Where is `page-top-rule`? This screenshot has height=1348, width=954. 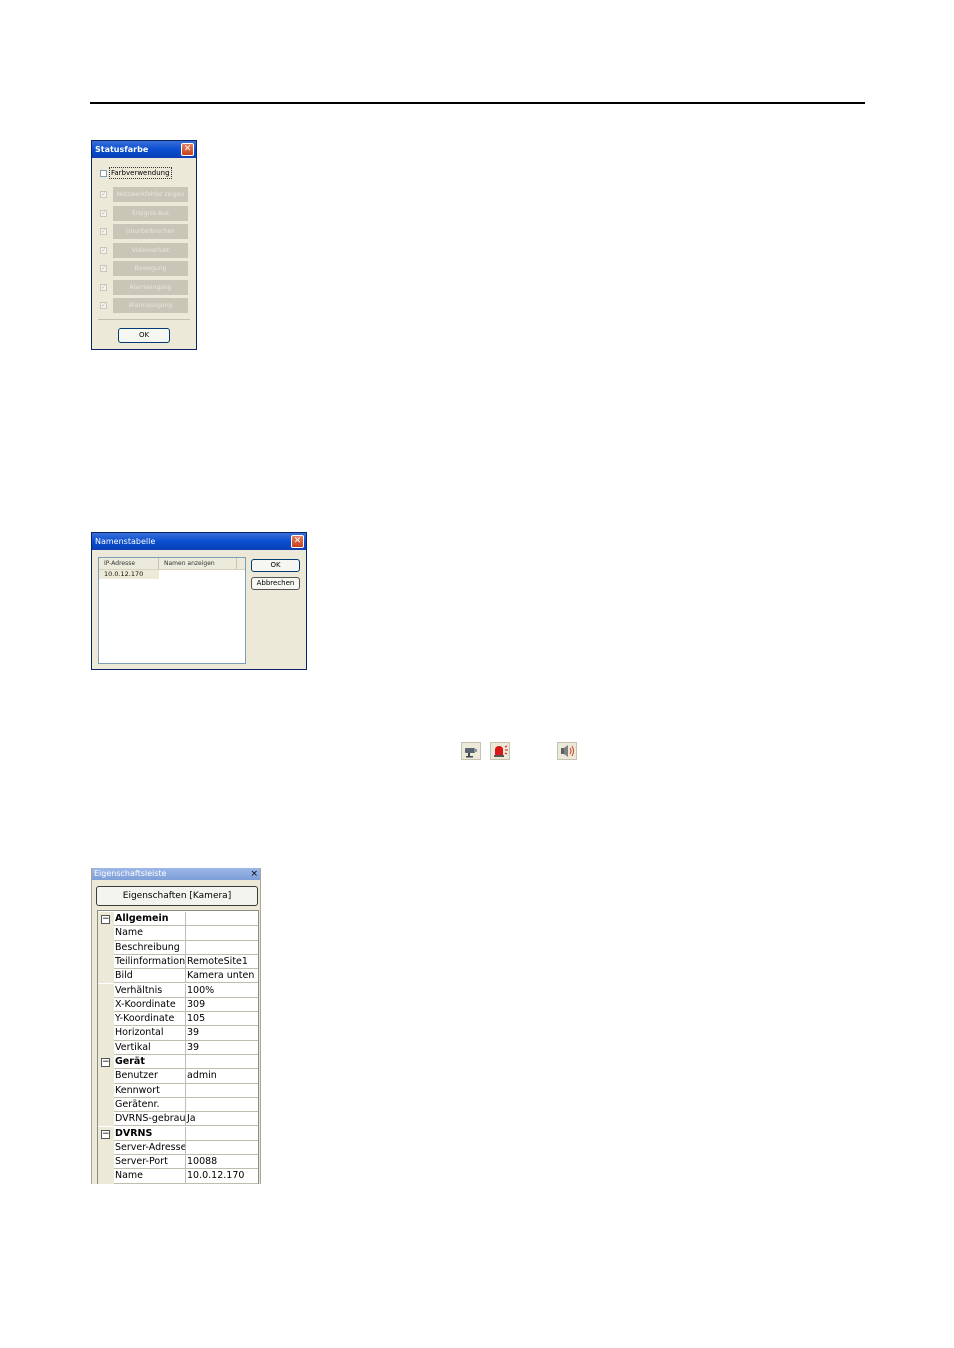 page-top-rule is located at coordinates (477, 103).